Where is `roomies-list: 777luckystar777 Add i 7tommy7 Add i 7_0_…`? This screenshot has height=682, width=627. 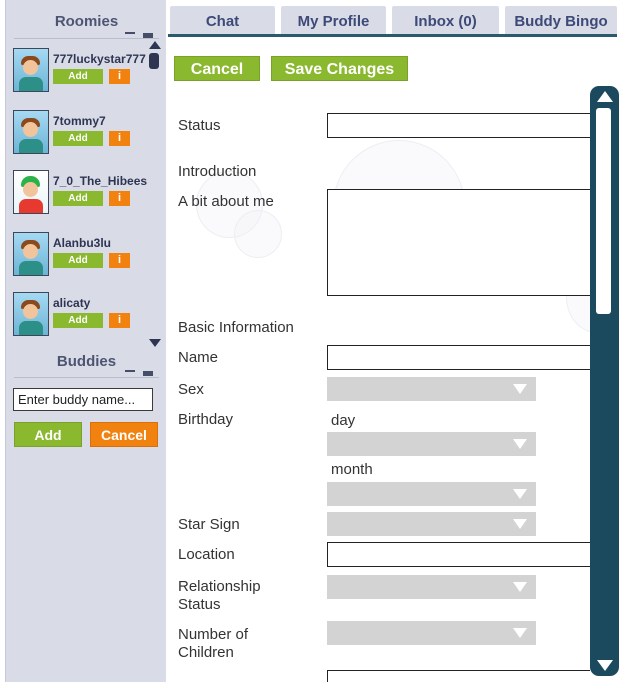 roomies-list: 777luckystar777 Add i 7tommy7 Add i 7_0_… is located at coordinates (82, 196).